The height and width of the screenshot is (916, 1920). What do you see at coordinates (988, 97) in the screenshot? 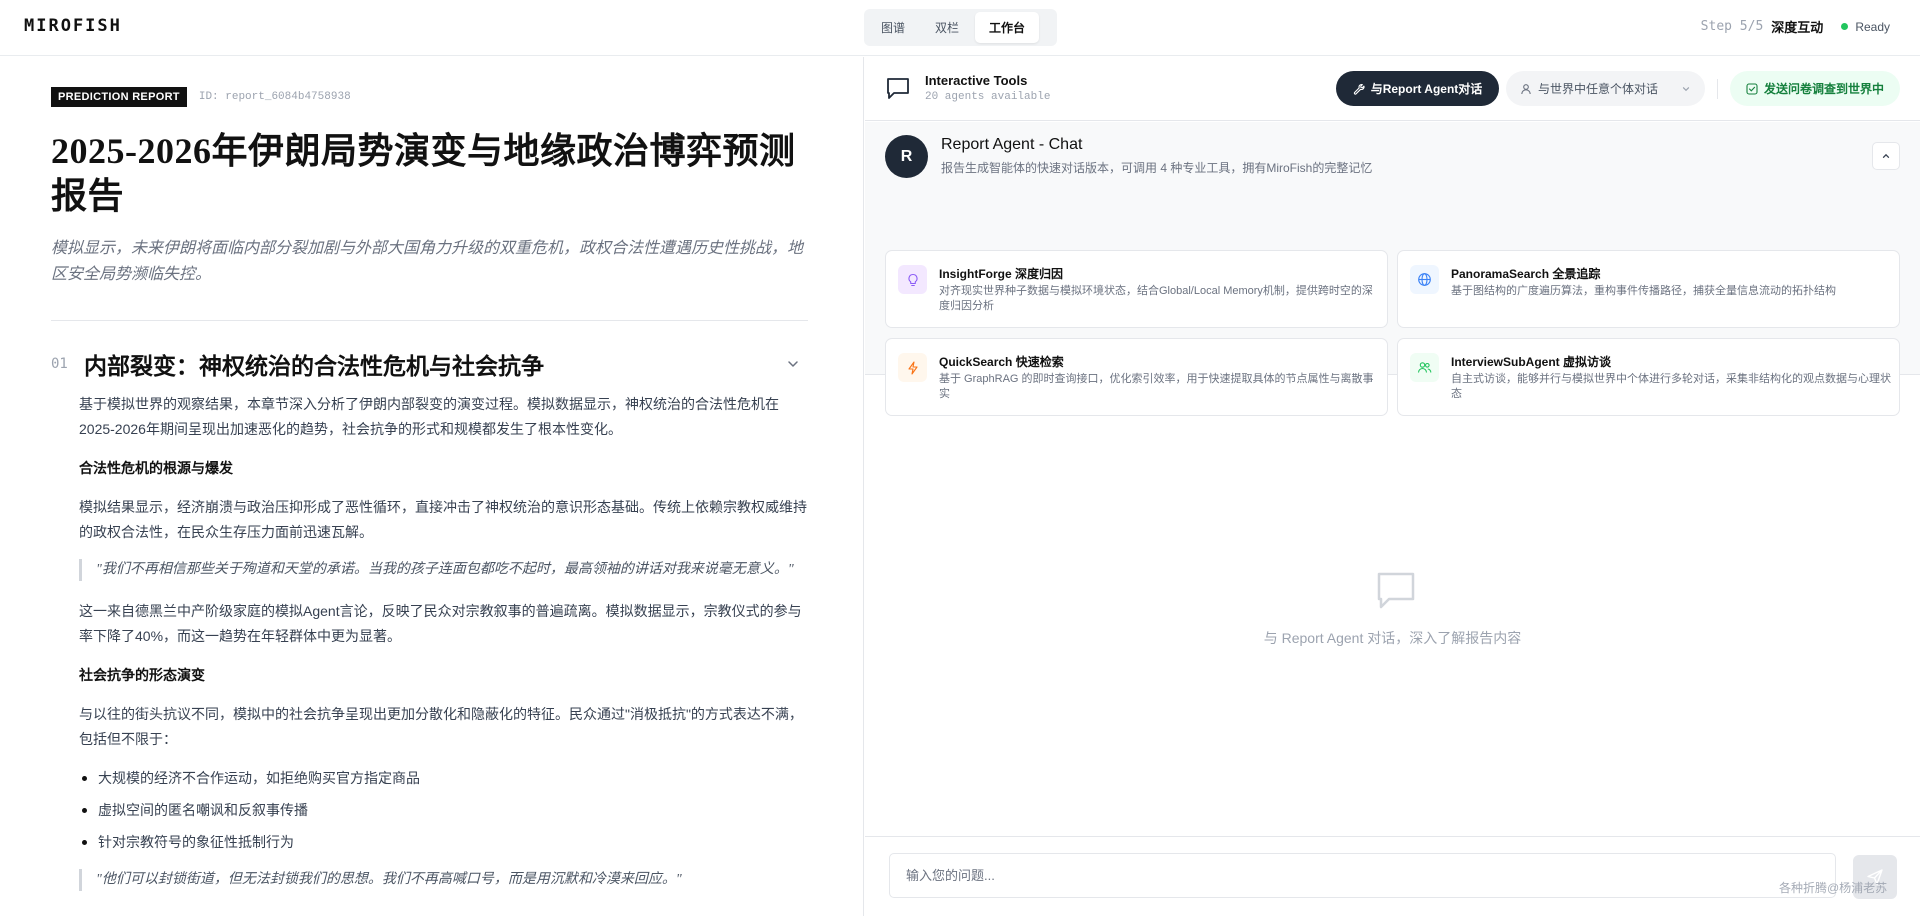
I see `agents-count: 20 agents available` at bounding box center [988, 97].